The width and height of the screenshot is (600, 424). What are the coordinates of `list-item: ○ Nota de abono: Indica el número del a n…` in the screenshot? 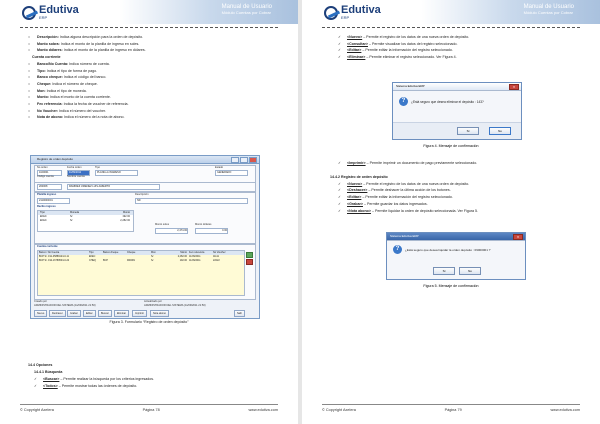 It's located at (76, 117).